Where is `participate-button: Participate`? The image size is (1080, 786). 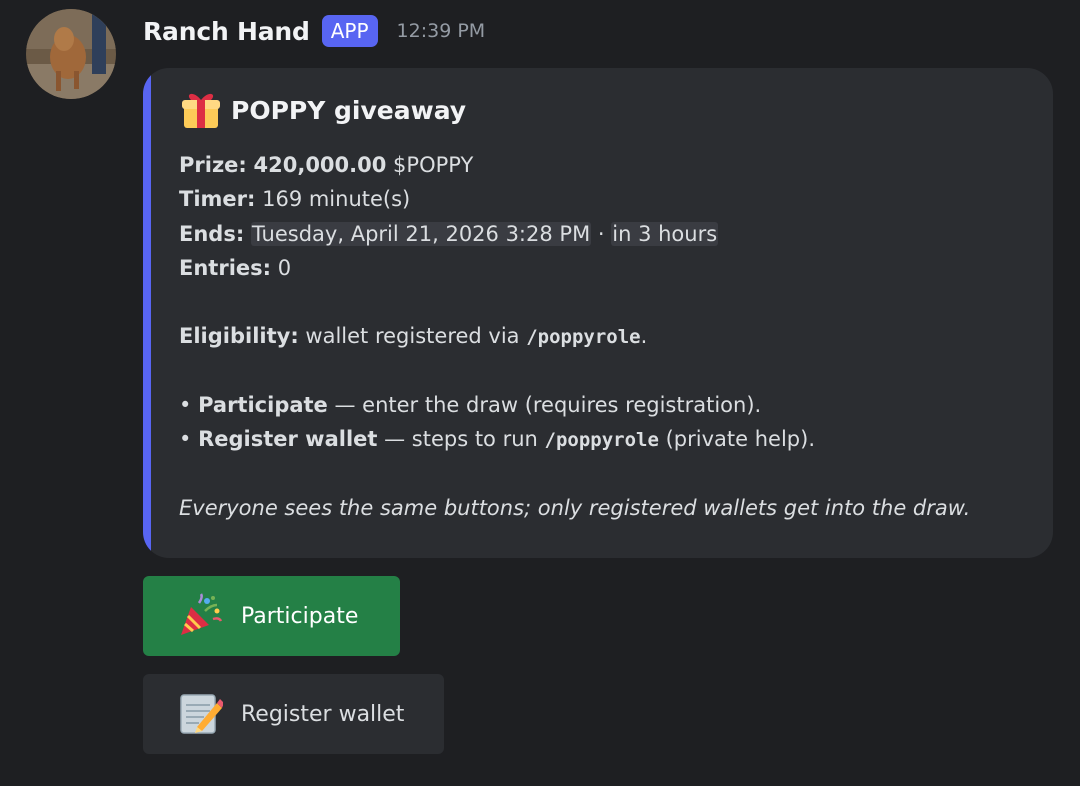
participate-button: Participate is located at coordinates (271, 616).